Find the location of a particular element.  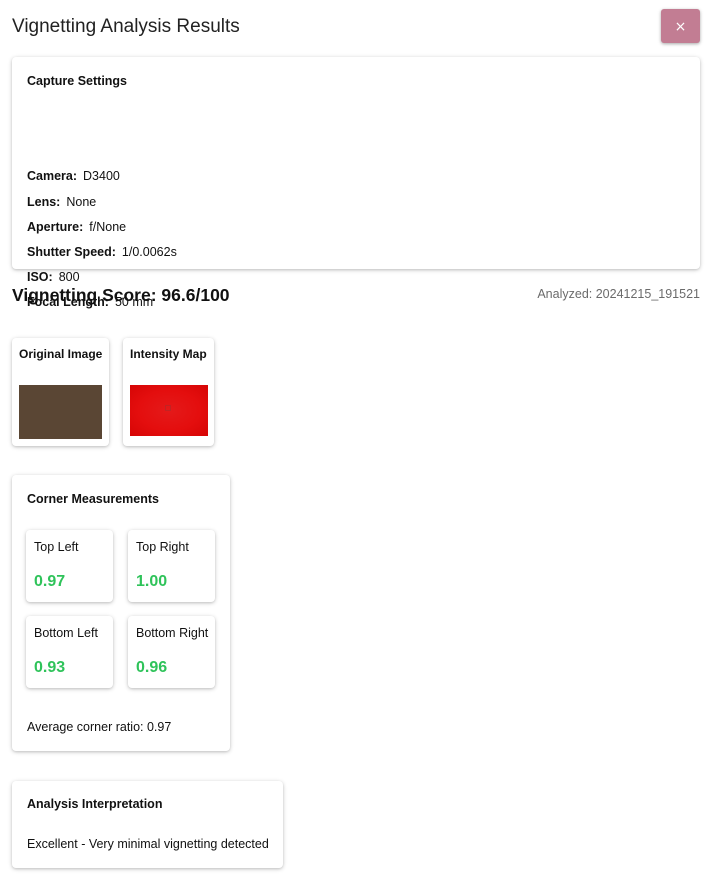

setting-lens: Lens: None is located at coordinates (61, 202).